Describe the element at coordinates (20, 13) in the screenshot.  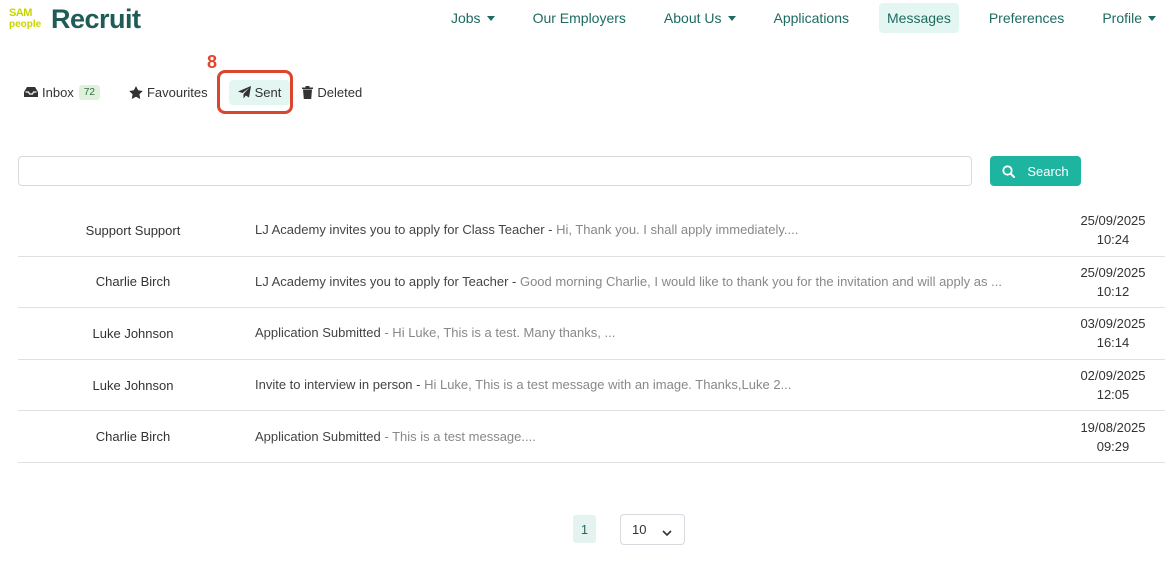
I see `logo-mark-top: SAM` at that location.